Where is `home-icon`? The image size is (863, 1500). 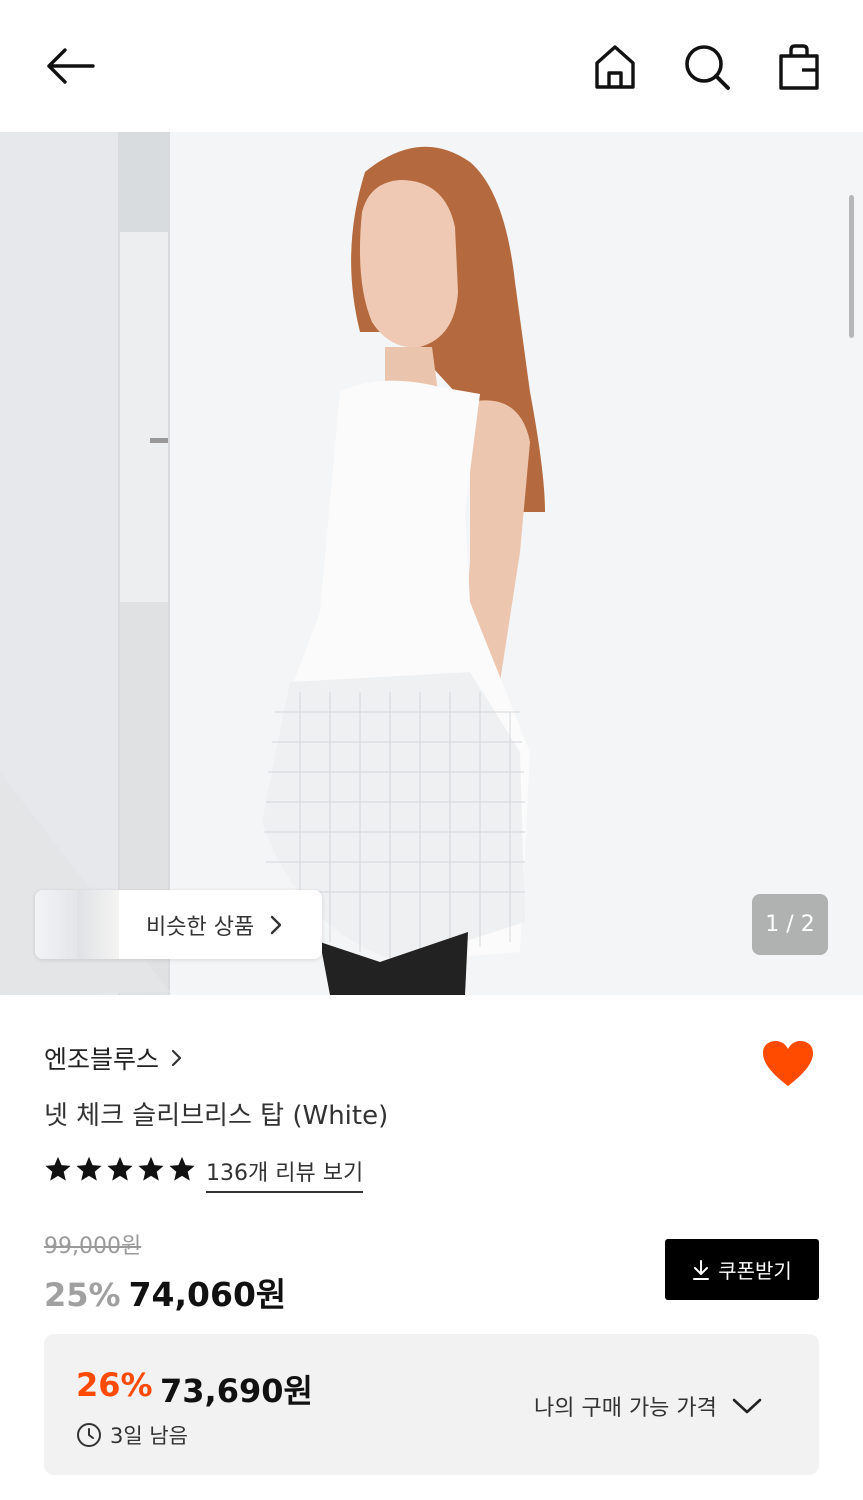
home-icon is located at coordinates (615, 67).